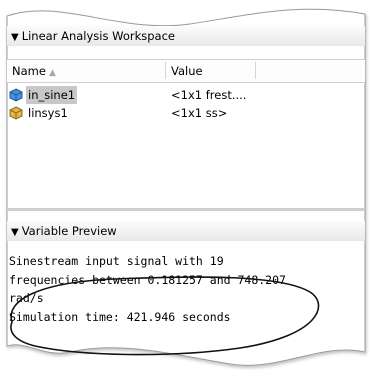  Describe the element at coordinates (34, 72) in the screenshot. I see `name-column-header: Name ▲` at that location.